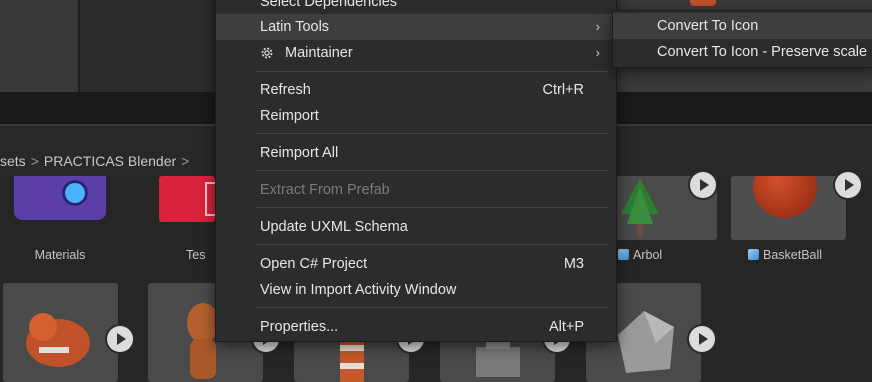 This screenshot has height=382, width=872. I want to click on menu-item-reimport: Reimport, so click(416, 116).